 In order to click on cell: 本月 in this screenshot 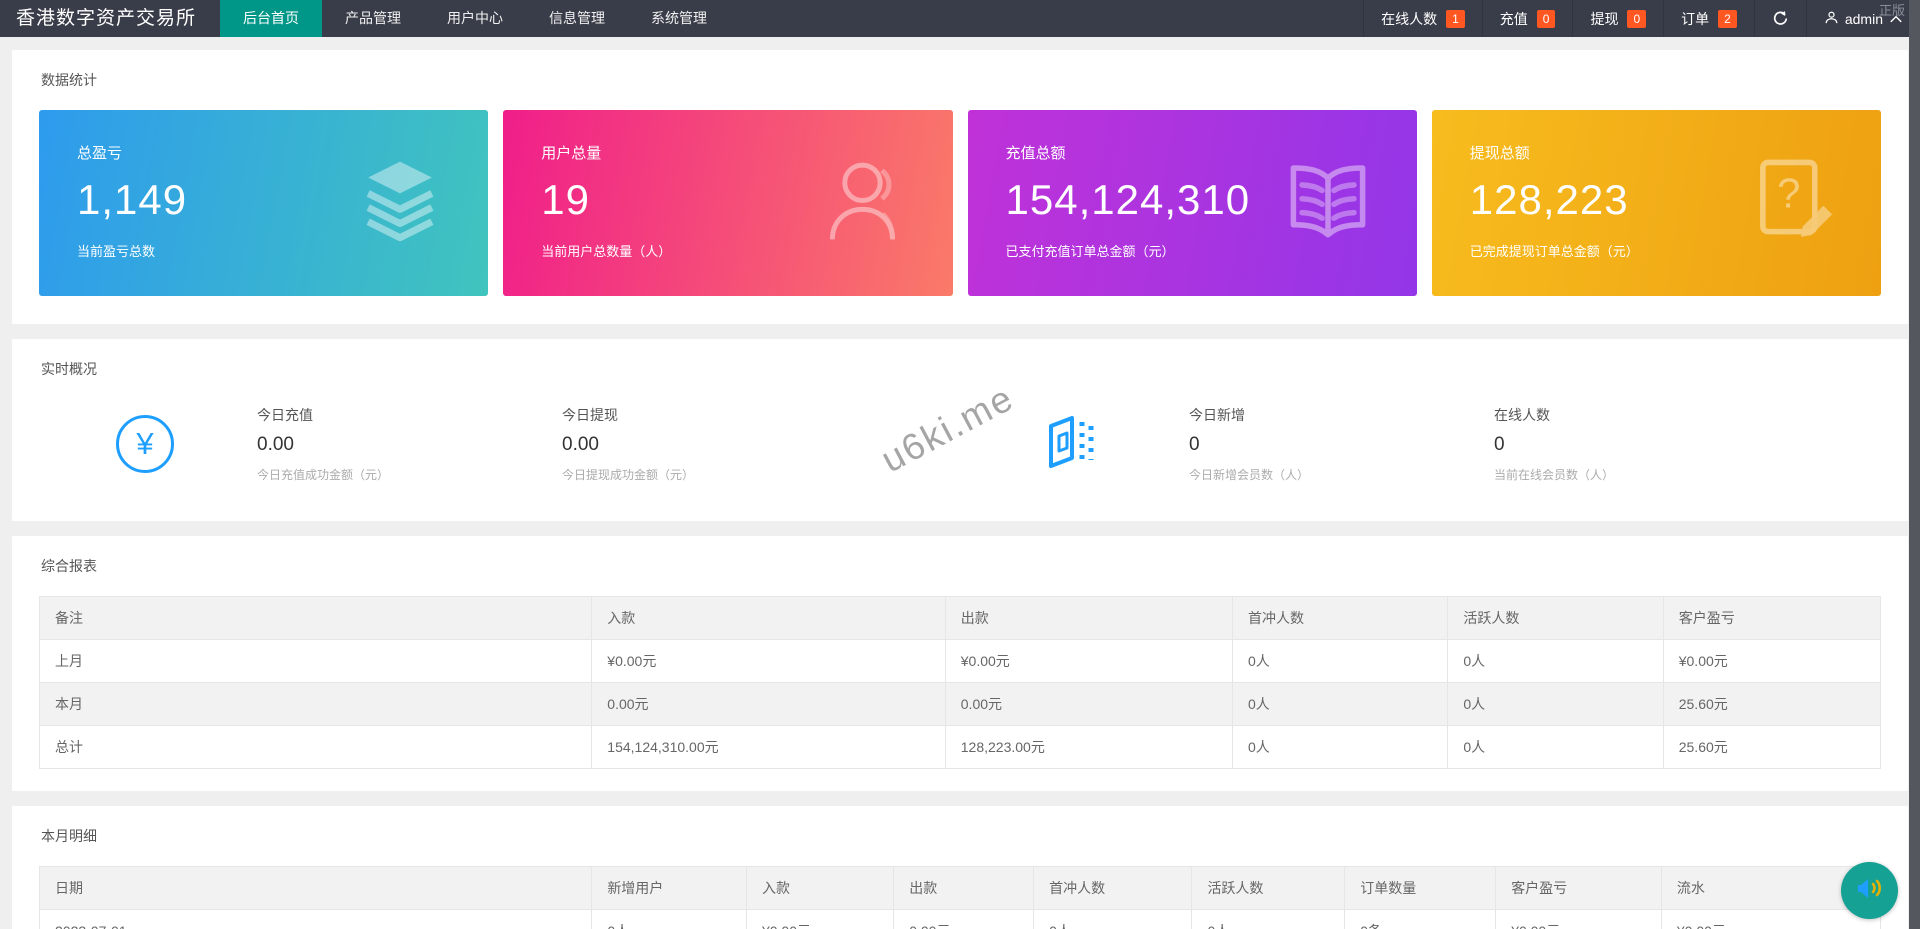, I will do `click(315, 704)`.